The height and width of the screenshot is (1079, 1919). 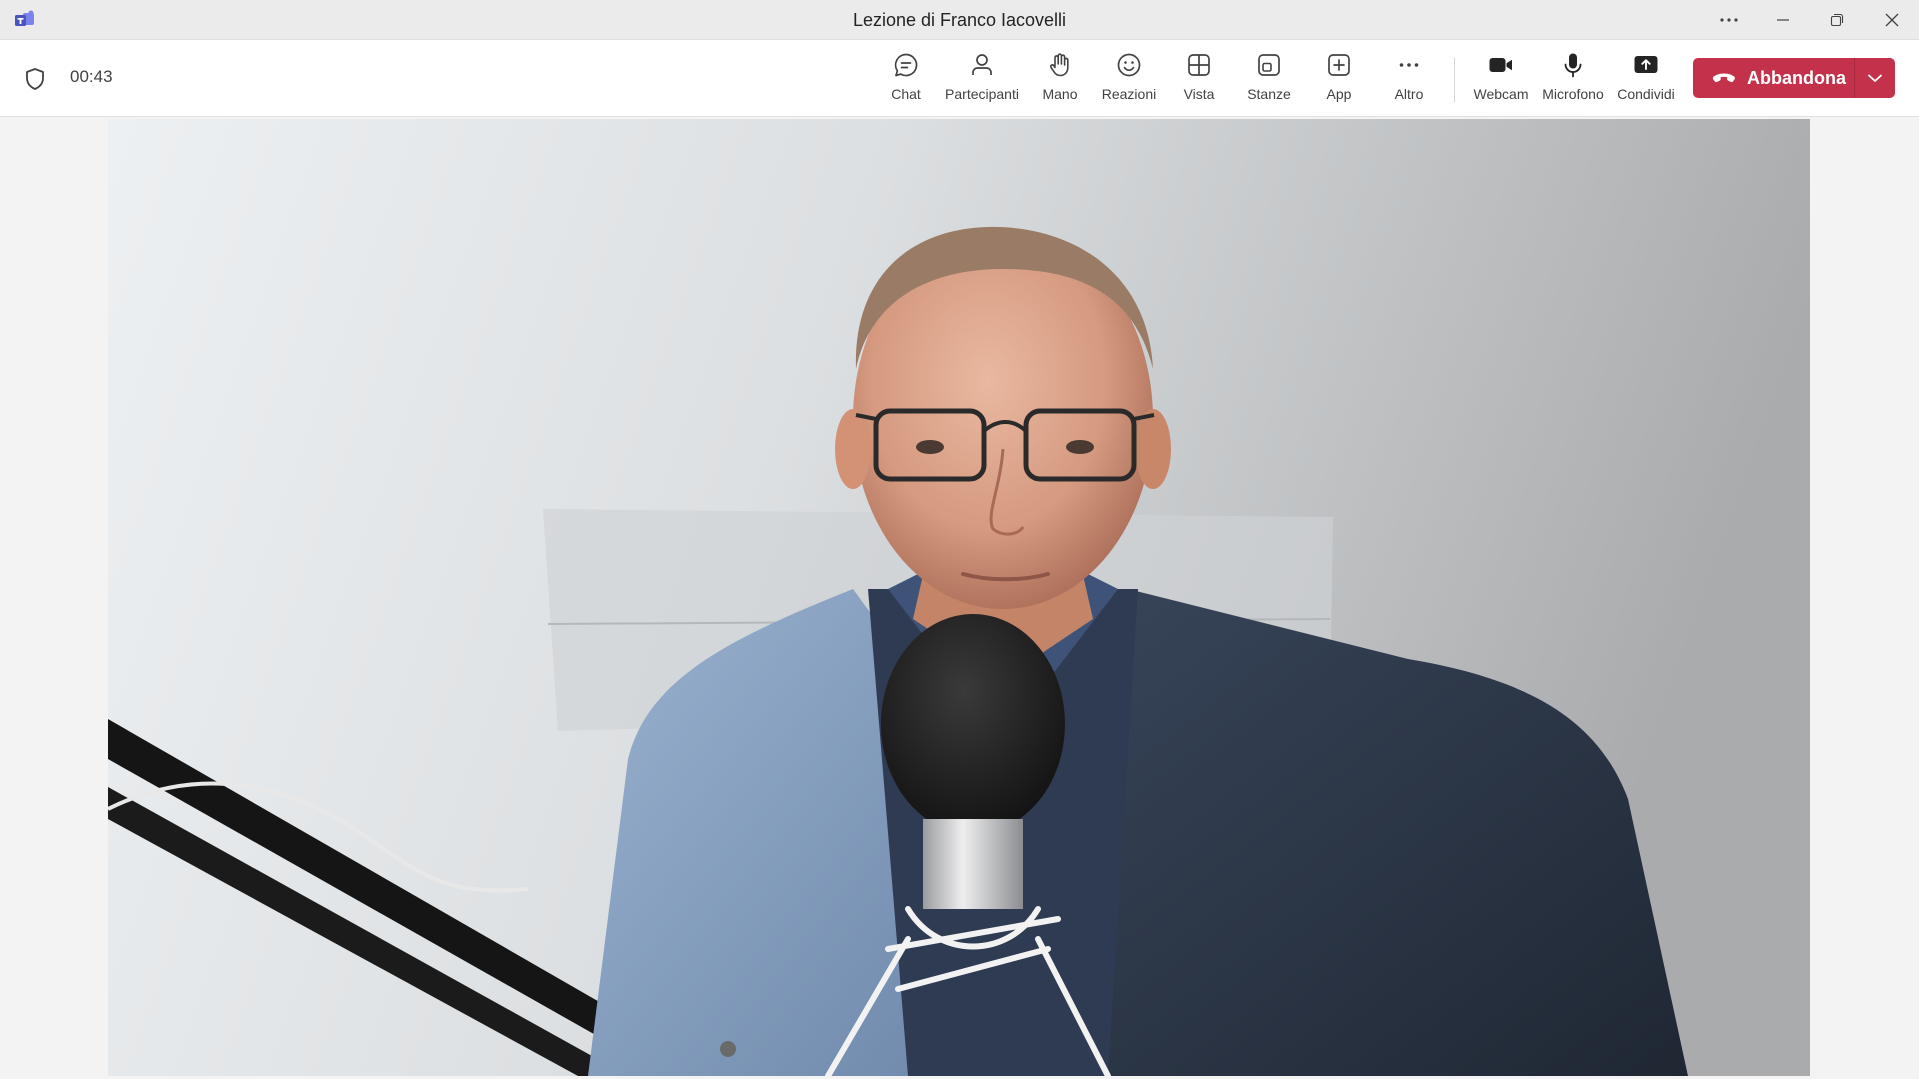 I want to click on people-icon, so click(x=982, y=65).